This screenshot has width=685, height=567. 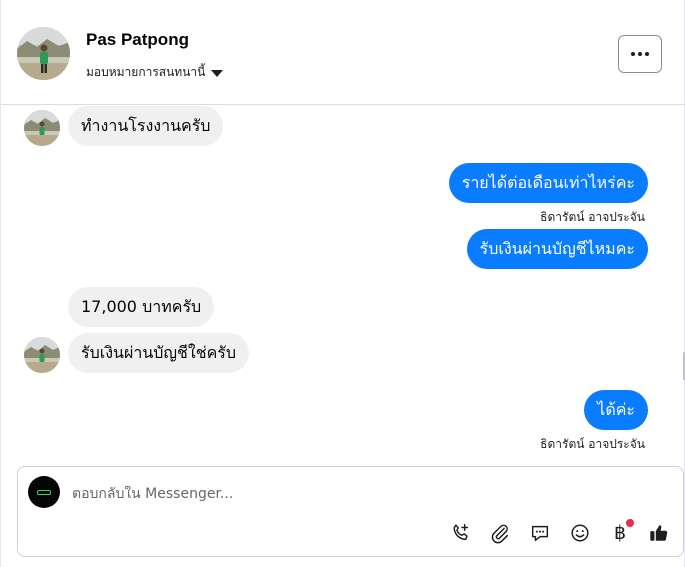 I want to click on message-bubble: รับเงินผ่านบัญชีใช่ครับ, so click(x=159, y=353).